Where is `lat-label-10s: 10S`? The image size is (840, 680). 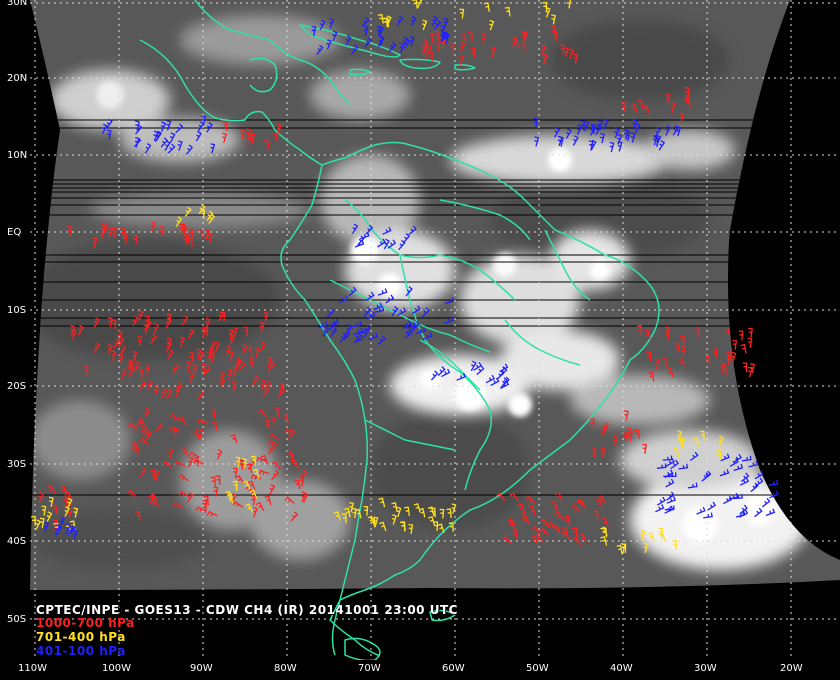 lat-label-10s: 10S is located at coordinates (17, 310).